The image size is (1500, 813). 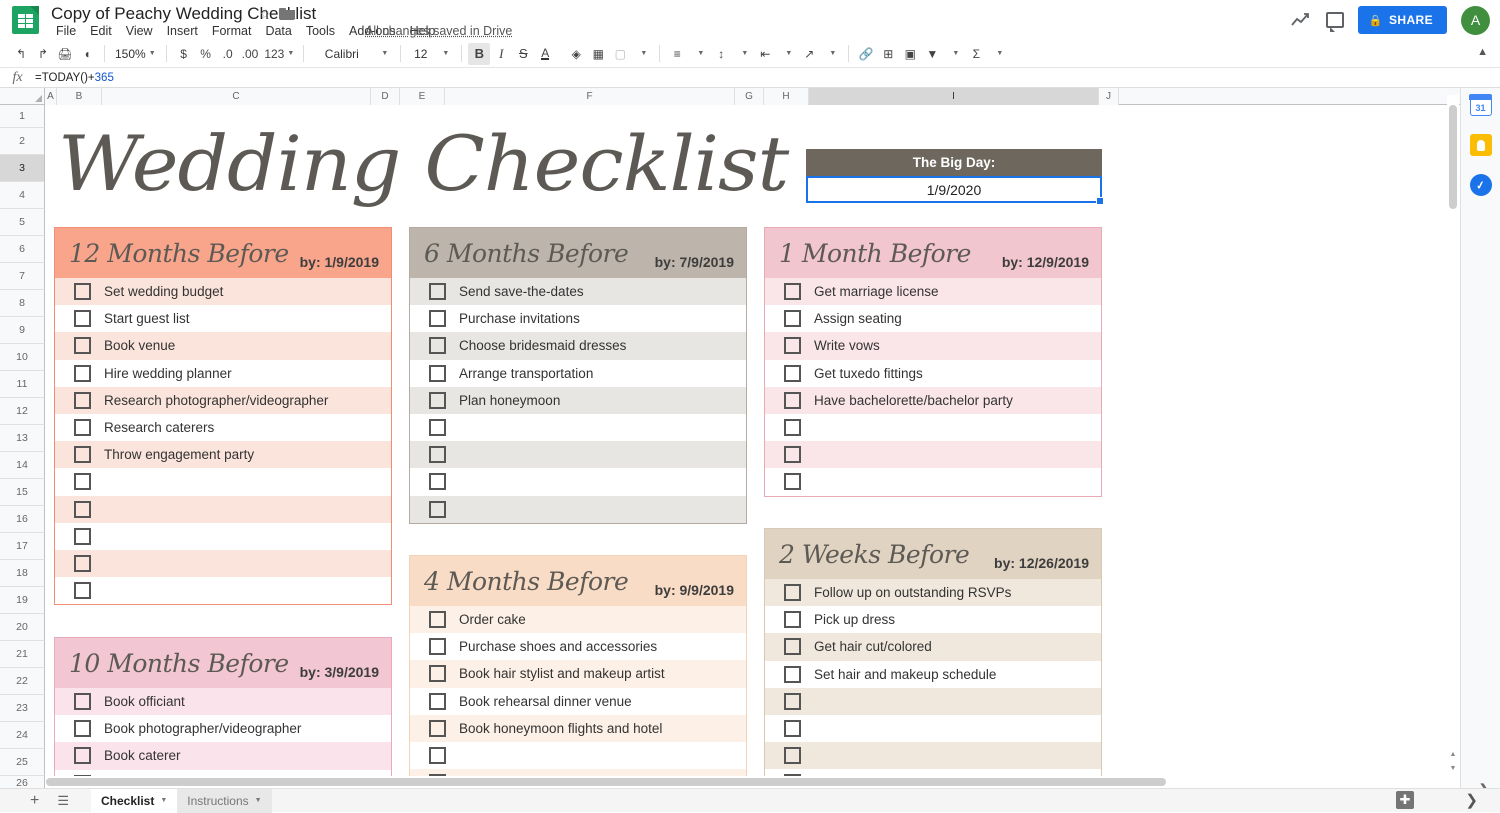 I want to click on scroll-up-arrow-icon: ▲, so click(x=1453, y=754).